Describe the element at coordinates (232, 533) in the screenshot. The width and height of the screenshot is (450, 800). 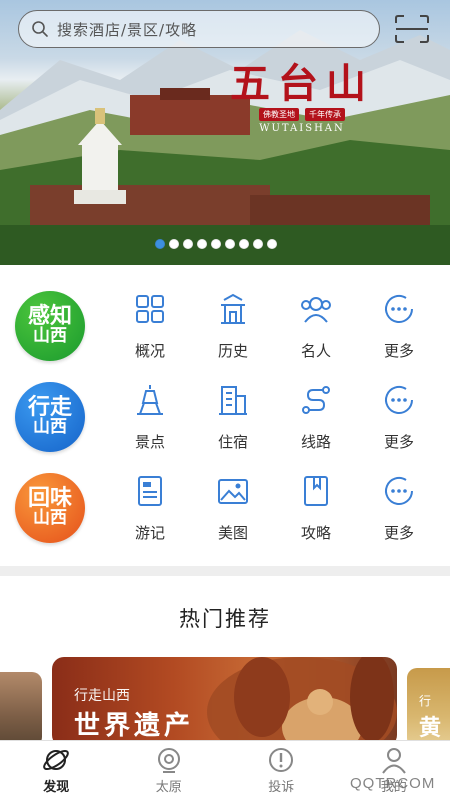
I see `category-item-label: 美图` at that location.